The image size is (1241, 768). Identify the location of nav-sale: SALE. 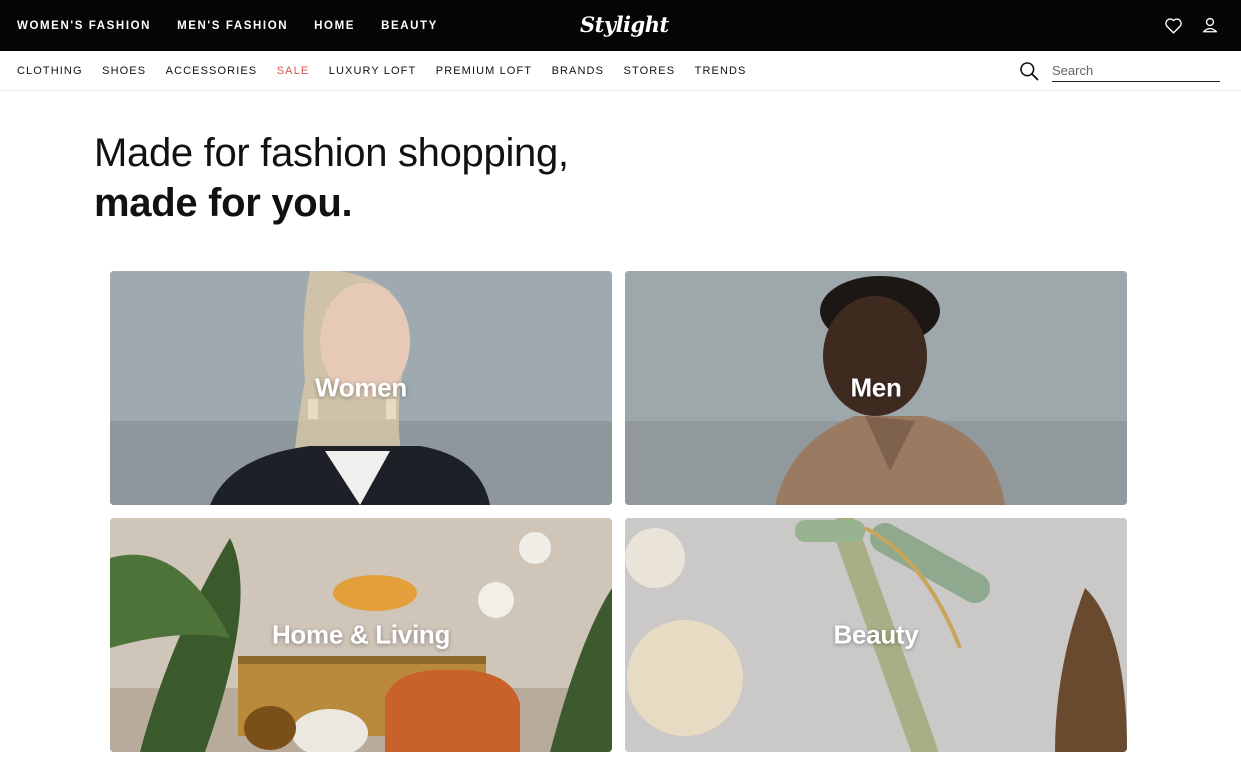
(293, 71).